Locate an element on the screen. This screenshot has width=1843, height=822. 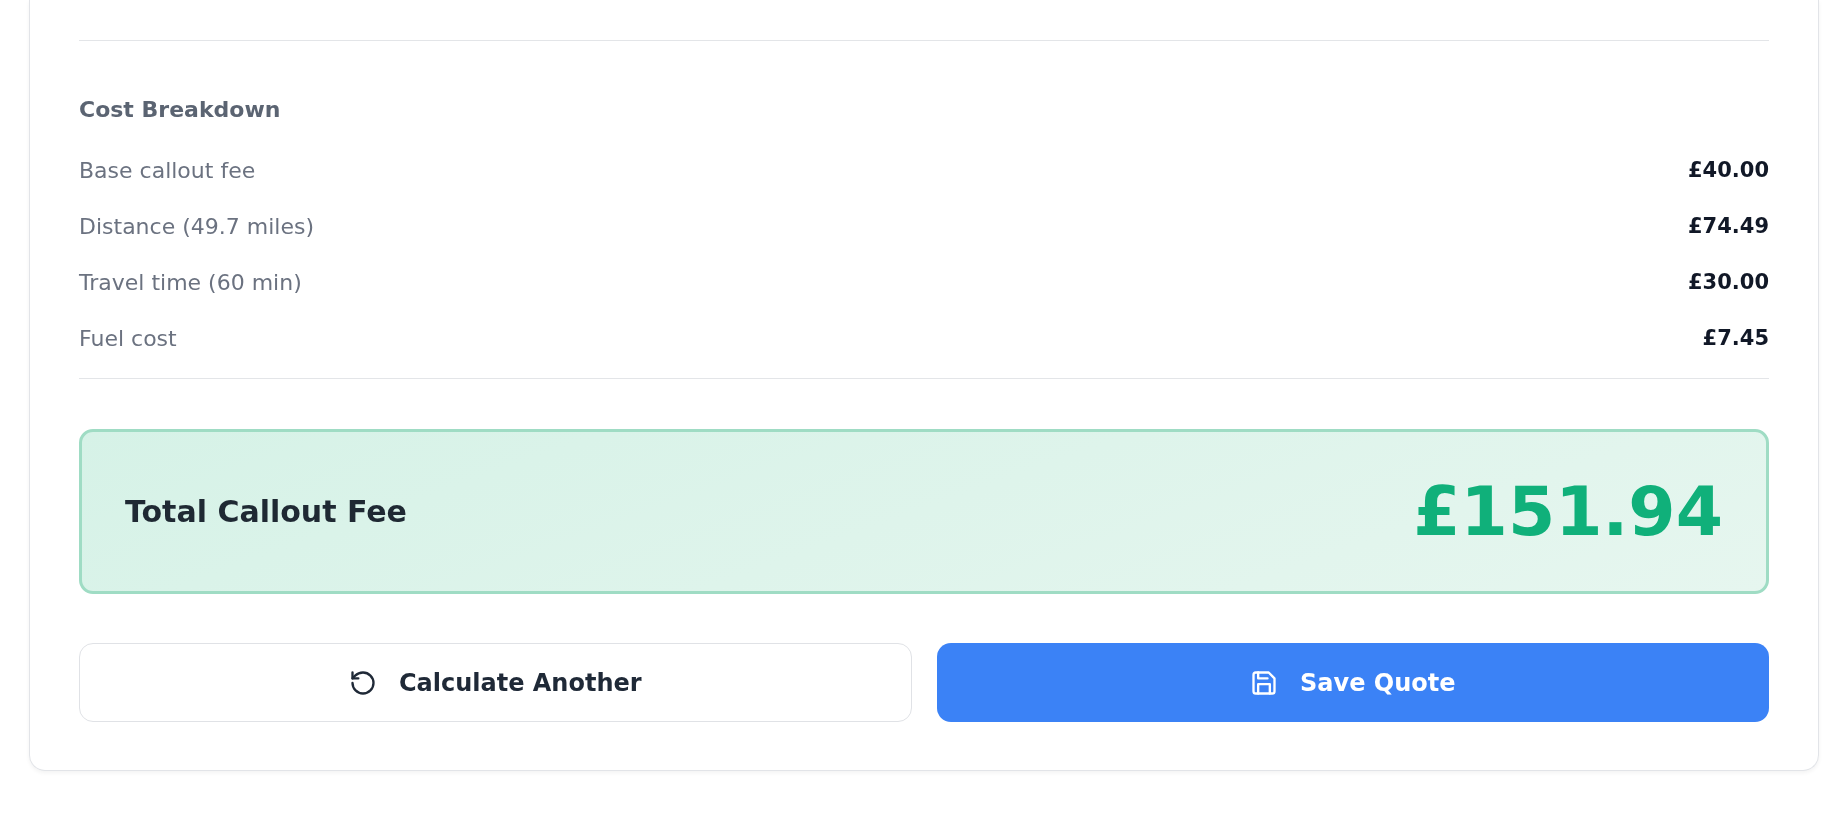
cost-amount: £7.45 is located at coordinates (1735, 338).